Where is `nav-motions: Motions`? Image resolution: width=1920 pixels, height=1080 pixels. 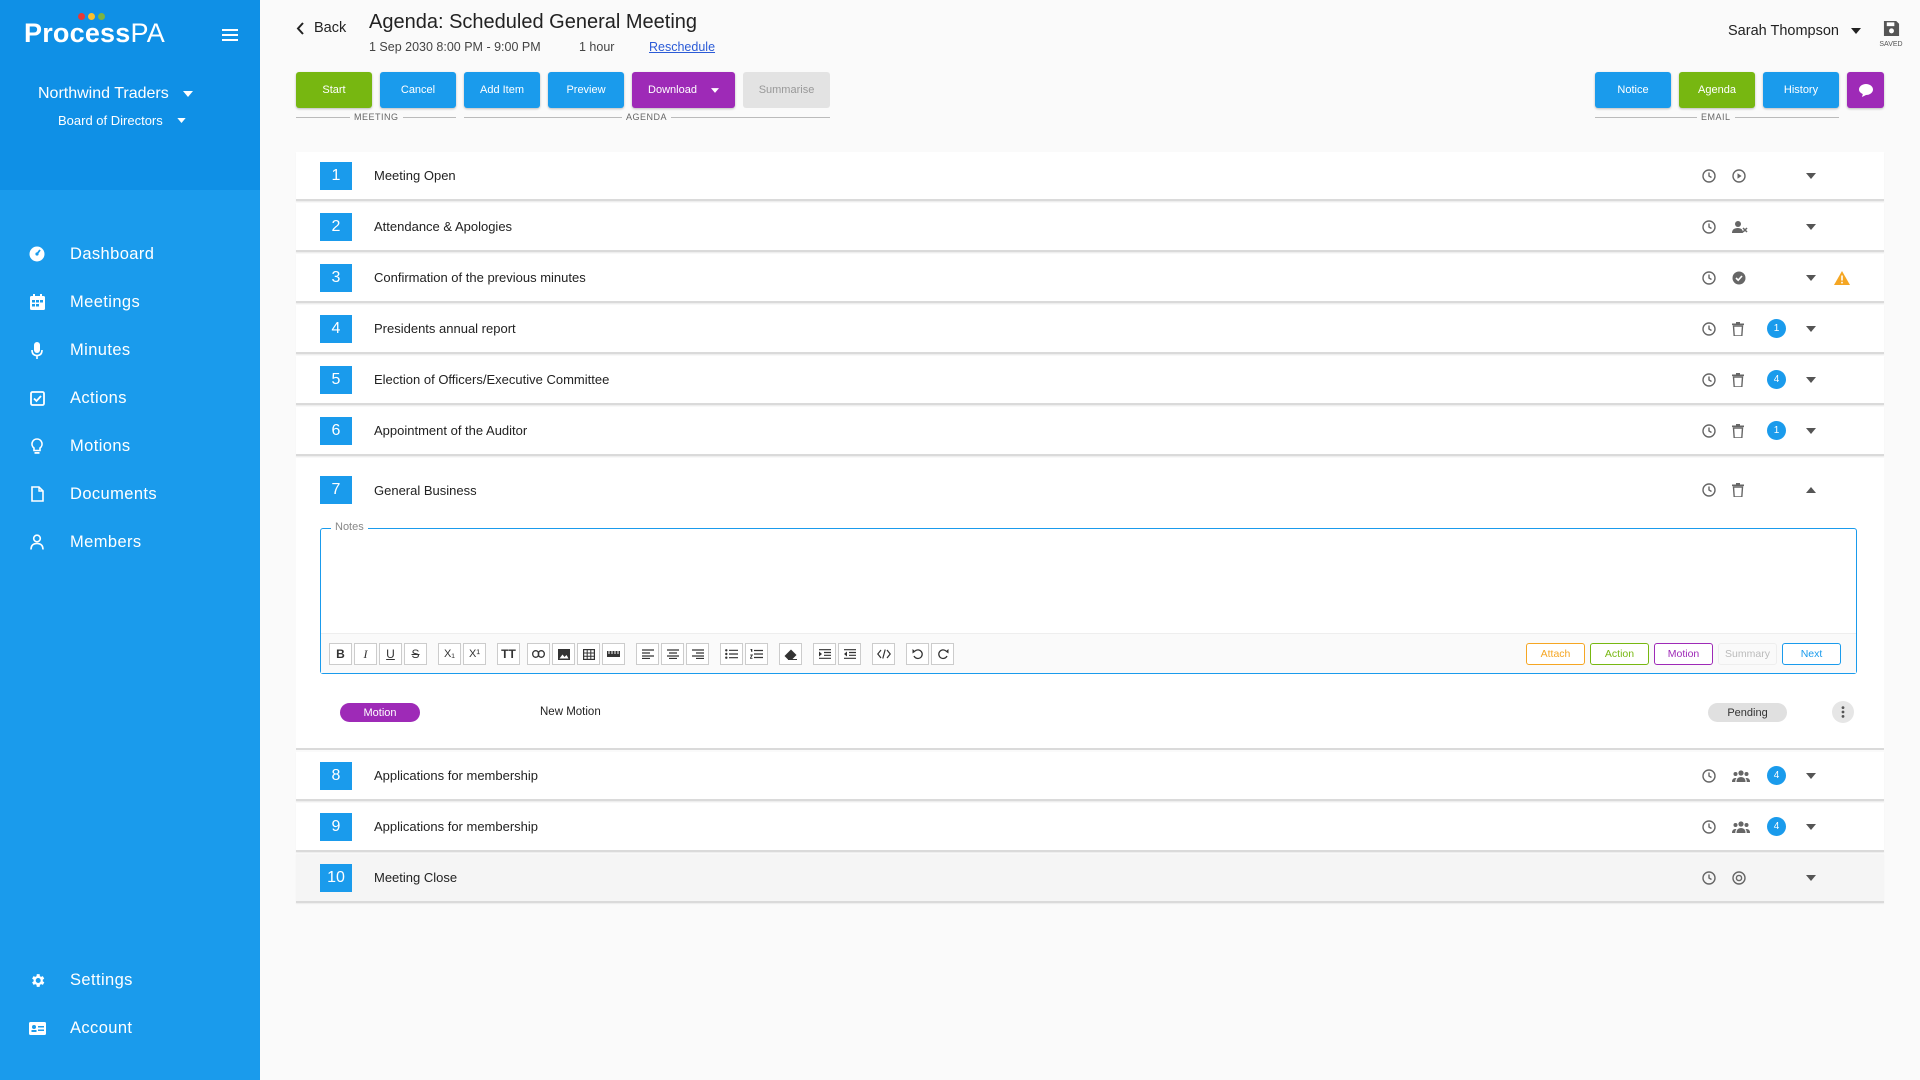 nav-motions: Motions is located at coordinates (130, 446).